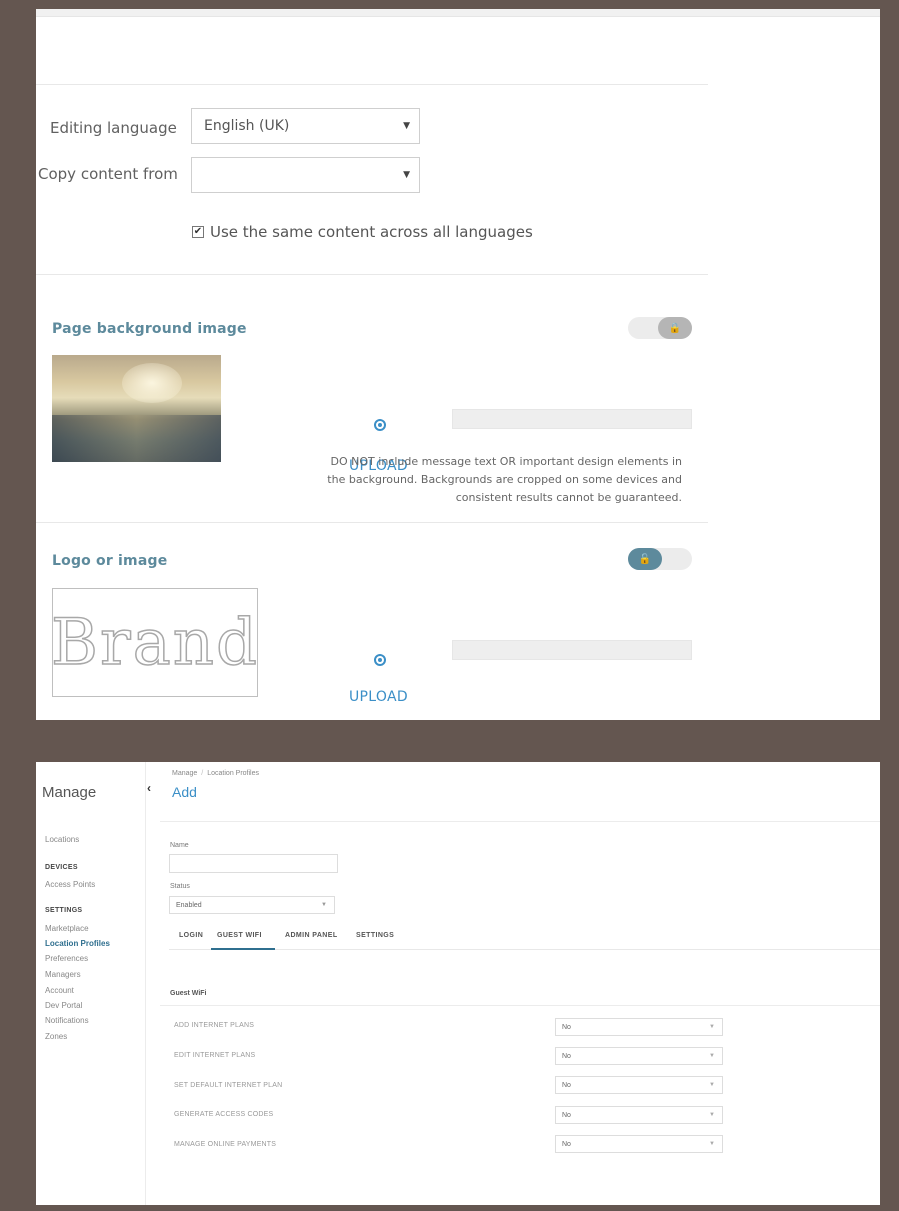  What do you see at coordinates (149, 329) in the screenshot?
I see `page-background-title: Page background image` at bounding box center [149, 329].